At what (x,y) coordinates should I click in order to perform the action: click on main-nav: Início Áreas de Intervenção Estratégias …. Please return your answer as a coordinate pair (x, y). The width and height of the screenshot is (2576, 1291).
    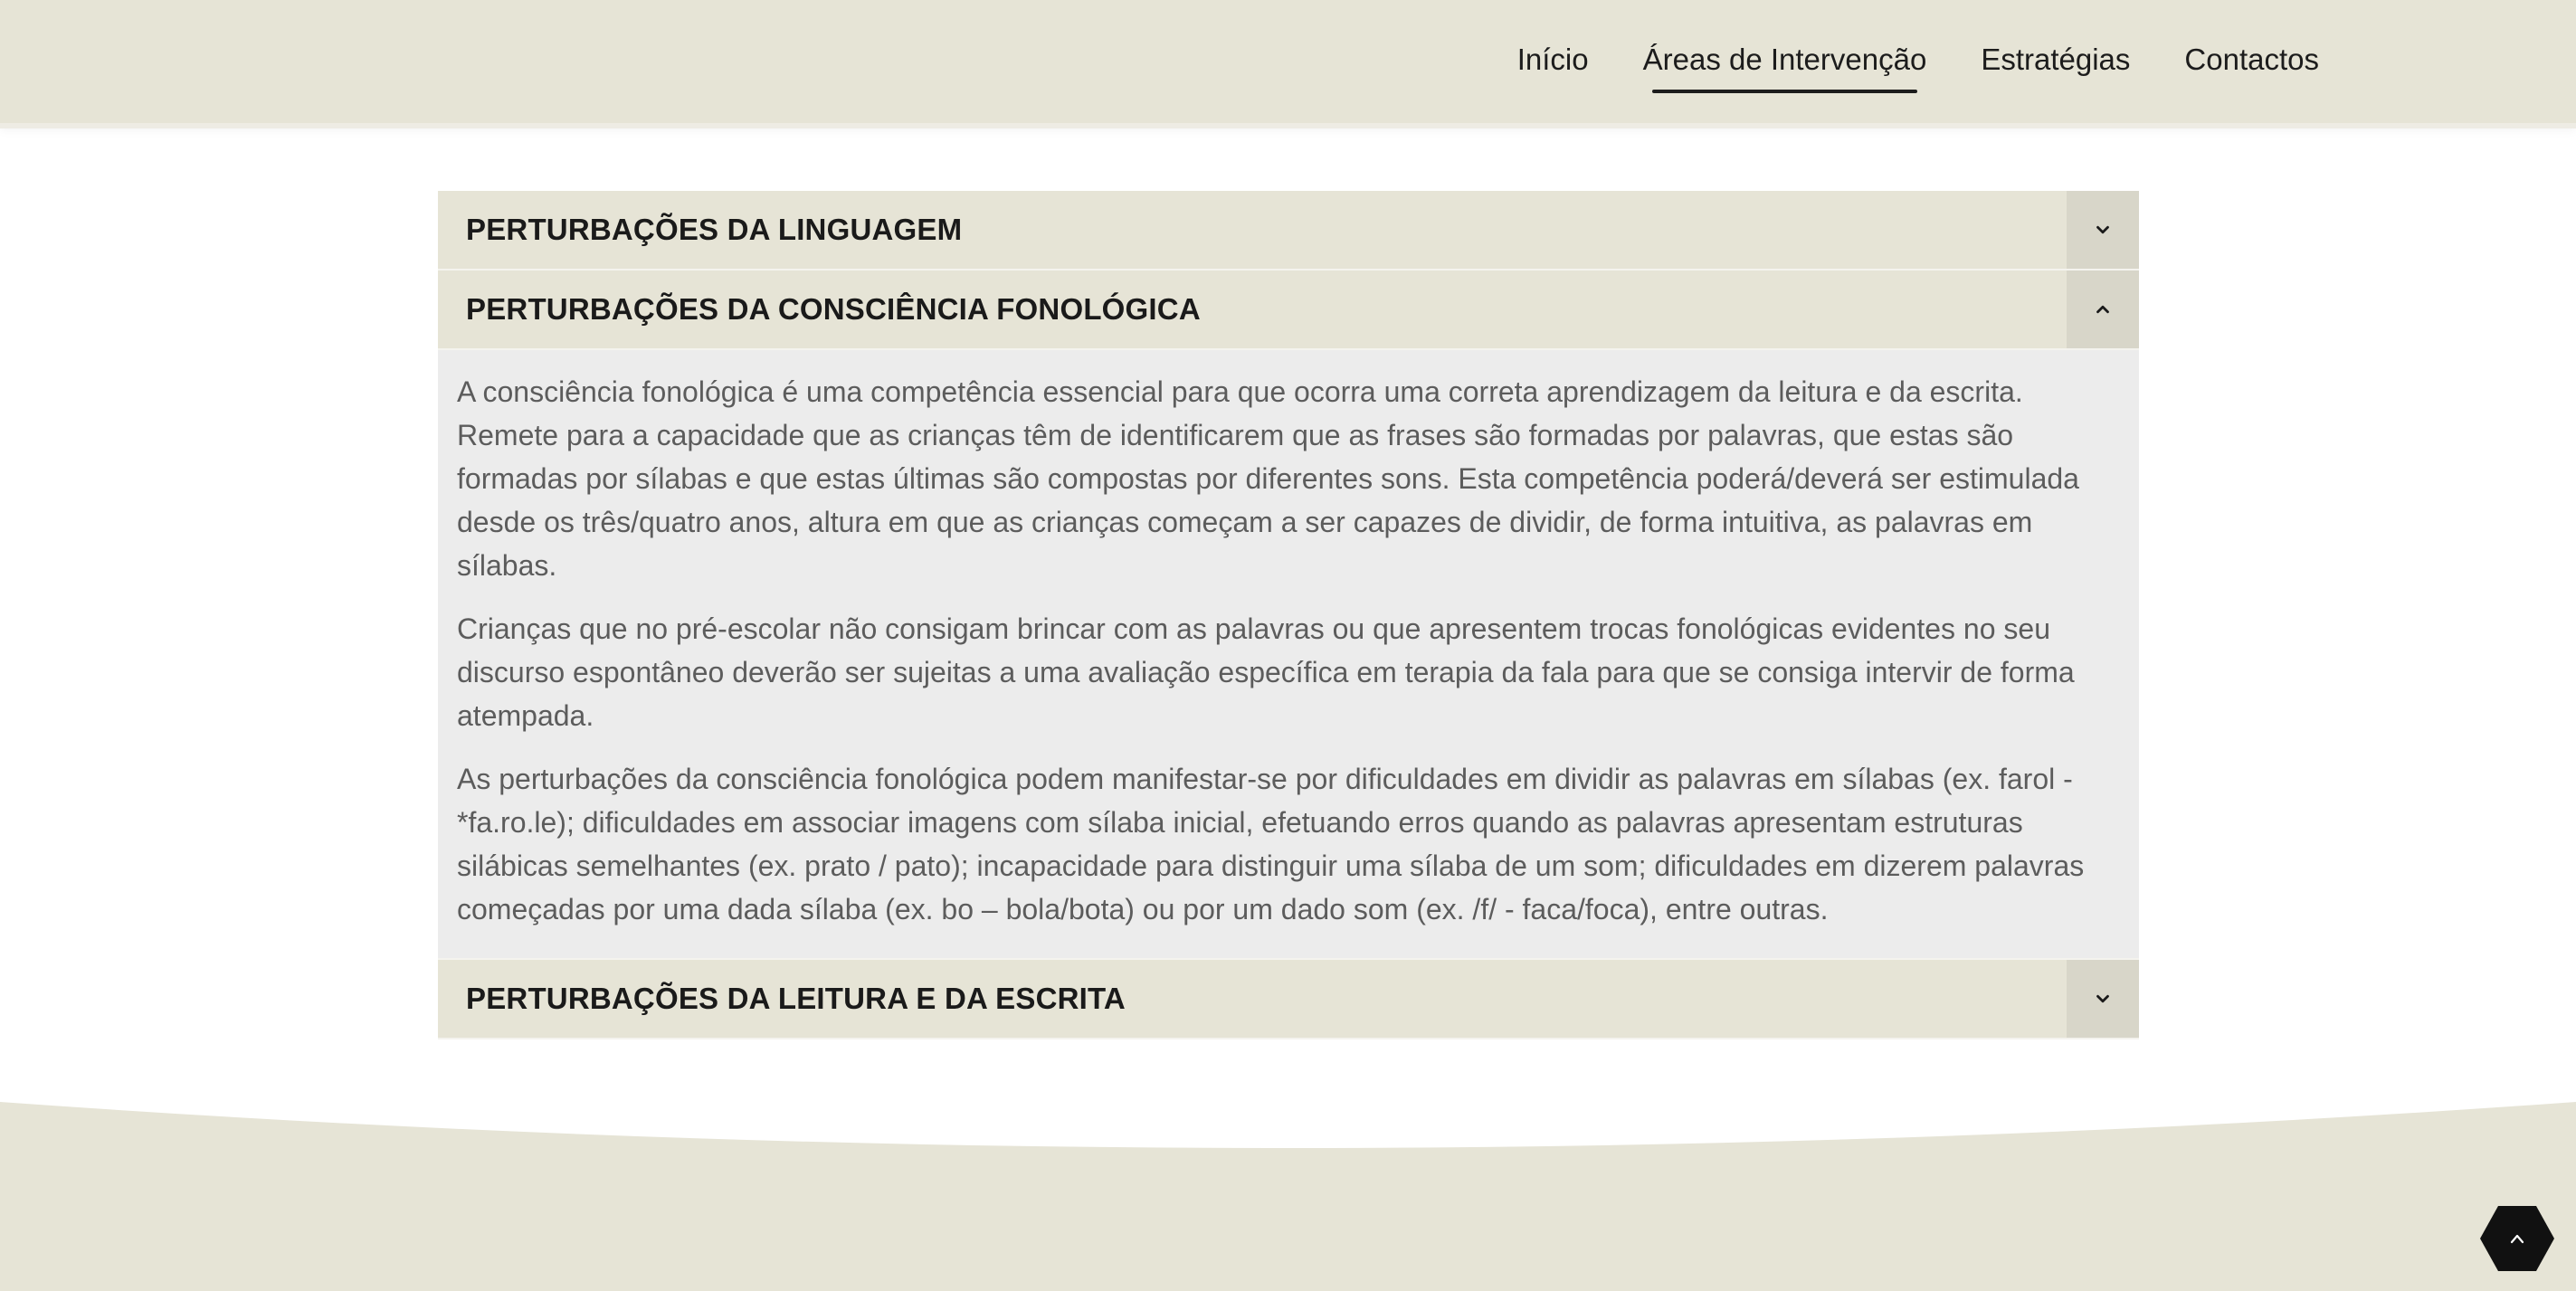
    Looking at the image, I should click on (1918, 61).